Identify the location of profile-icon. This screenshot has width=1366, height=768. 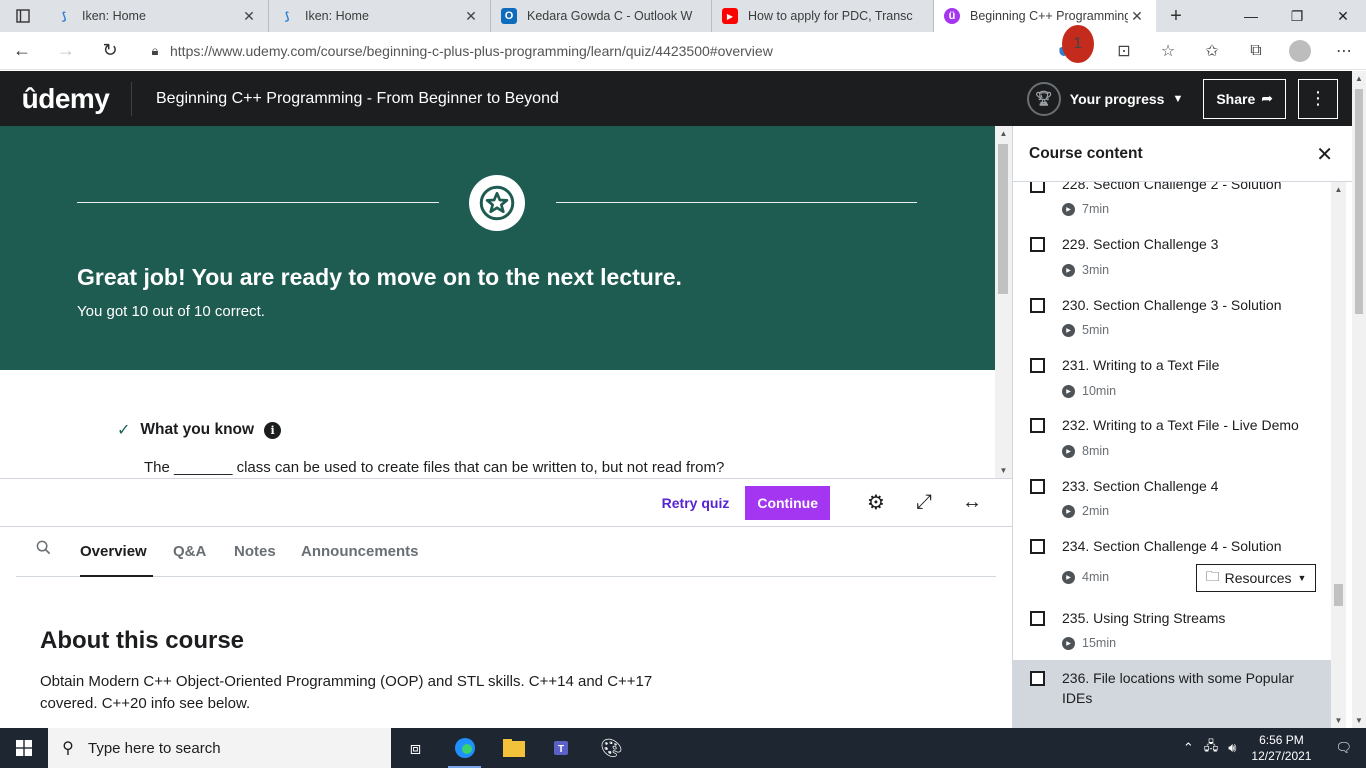
(1300, 51).